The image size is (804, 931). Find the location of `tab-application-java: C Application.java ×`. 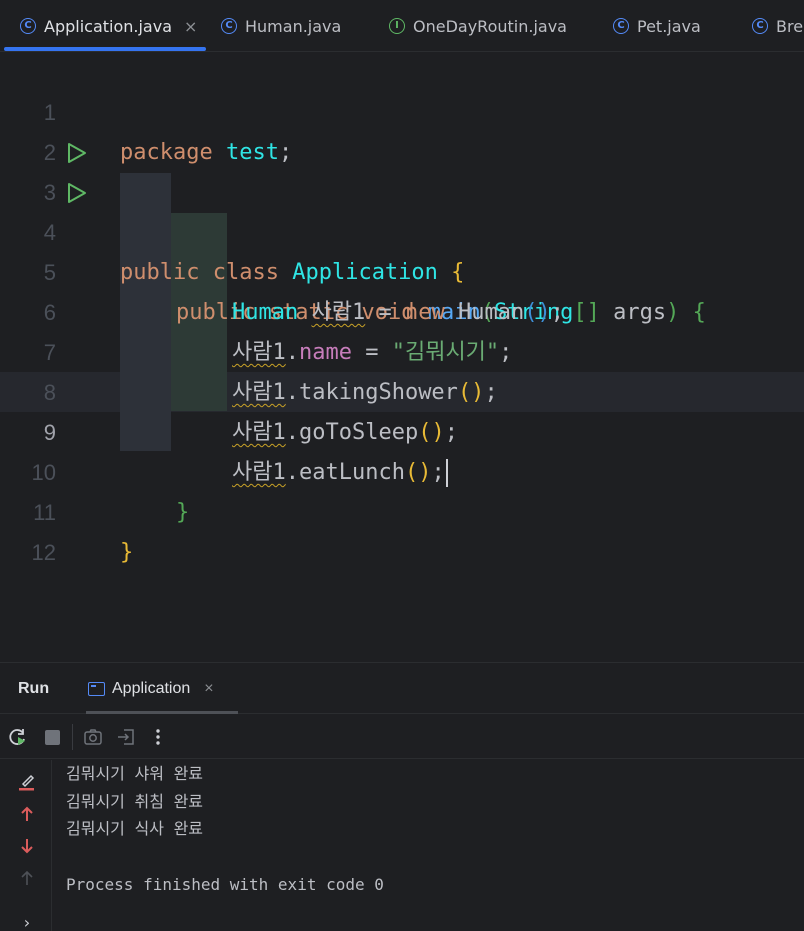

tab-application-java: C Application.java × is located at coordinates (108, 25).